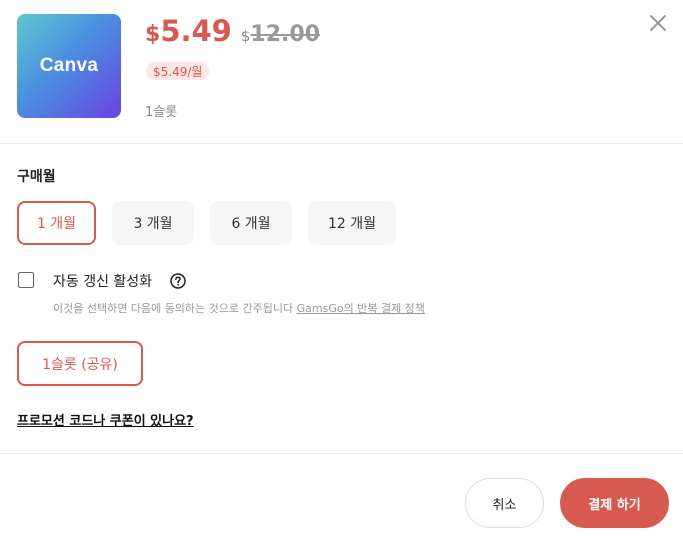 This screenshot has height=541, width=683. Describe the element at coordinates (161, 112) in the screenshot. I see `slots-label: 1슬롯` at that location.